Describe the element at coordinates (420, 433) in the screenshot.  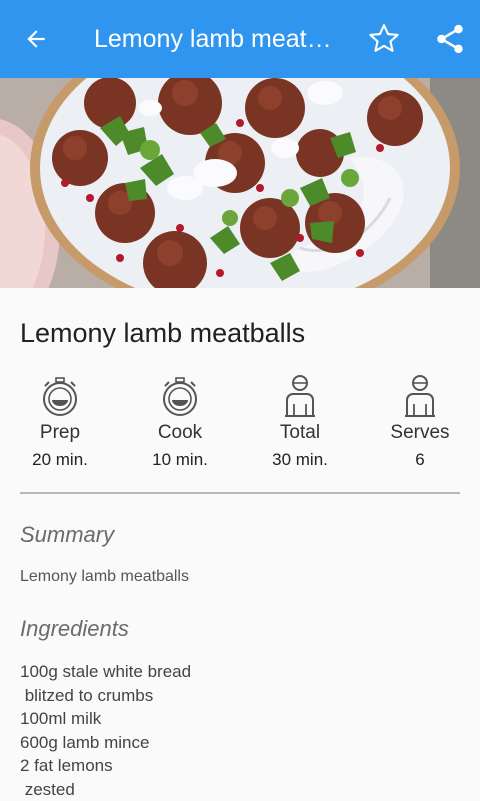
I see `stat-label: Serves` at that location.